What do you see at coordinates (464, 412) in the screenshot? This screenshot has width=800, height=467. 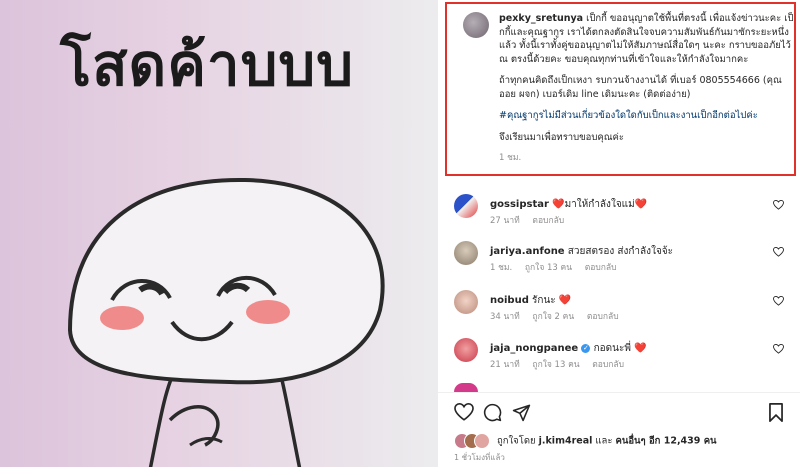 I see `heart-icon` at bounding box center [464, 412].